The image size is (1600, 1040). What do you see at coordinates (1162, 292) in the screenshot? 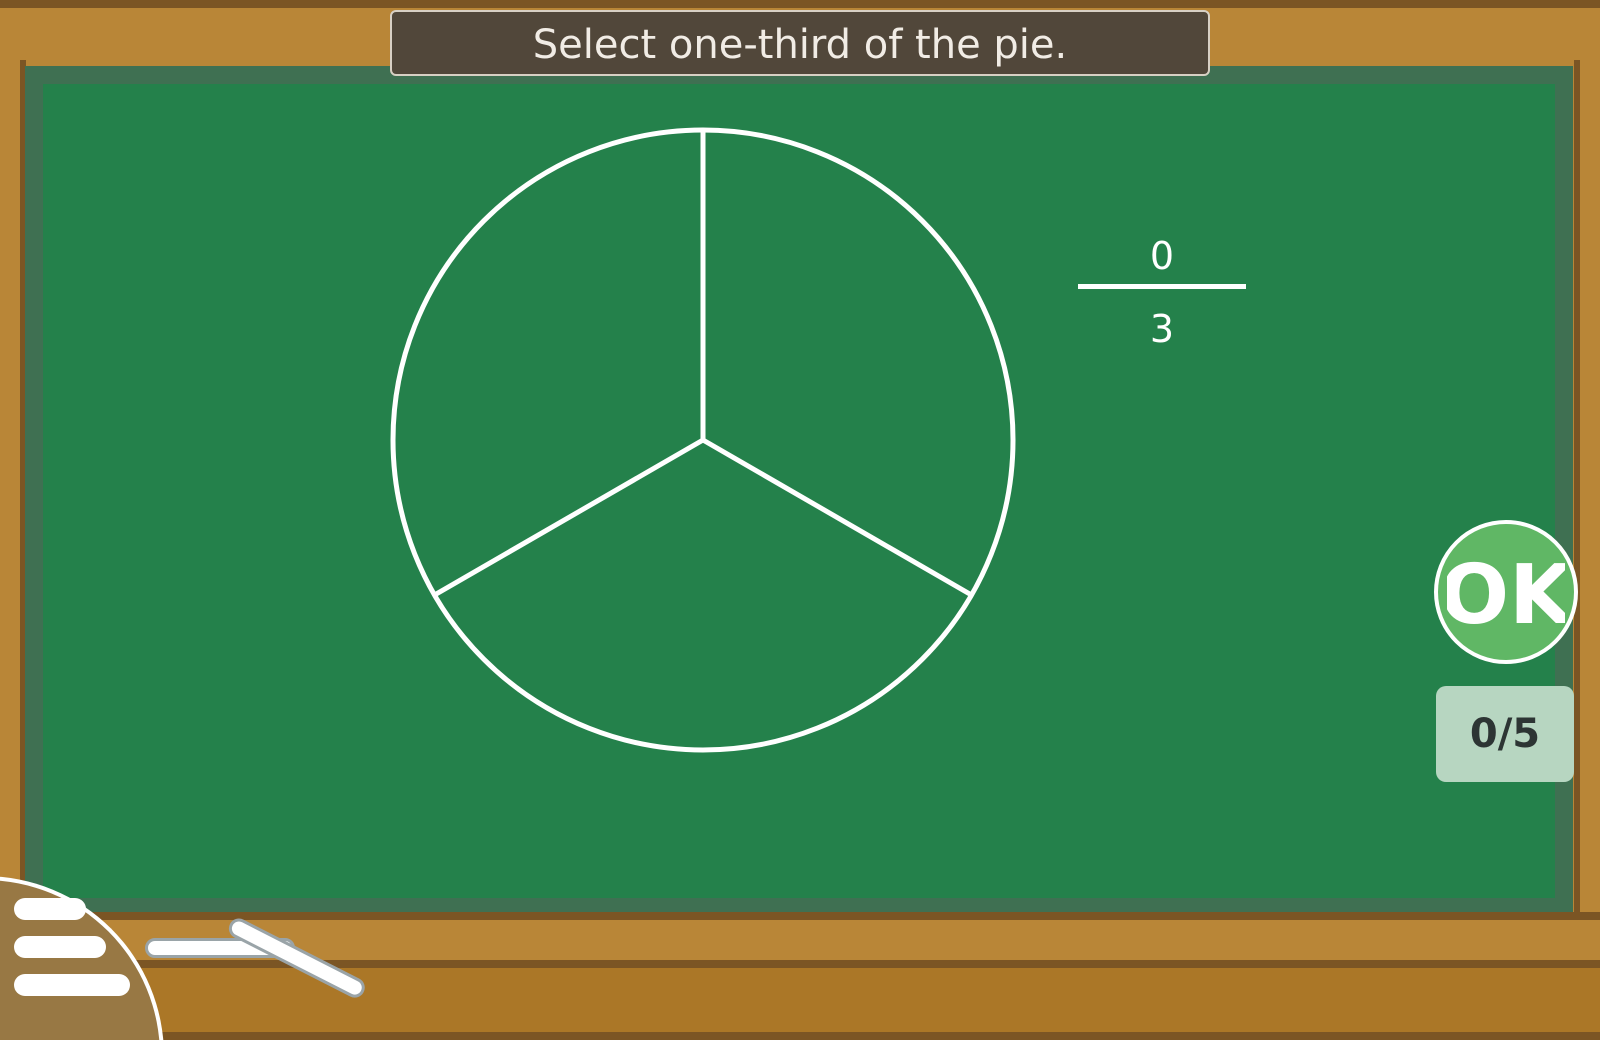
I see `fraction-display: 0 3` at bounding box center [1162, 292].